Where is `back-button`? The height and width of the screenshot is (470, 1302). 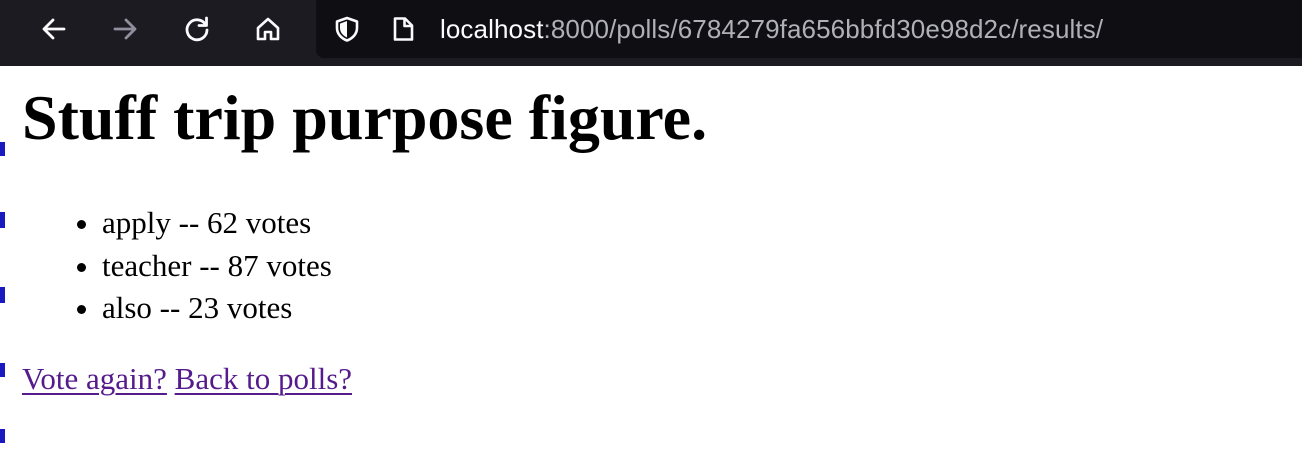 back-button is located at coordinates (54, 29).